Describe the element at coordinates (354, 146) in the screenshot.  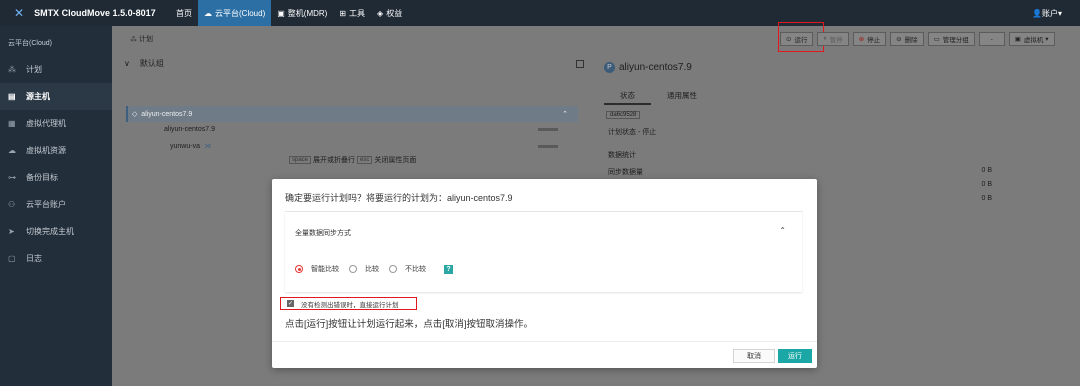
I see `list-item: yunwu-va ⋊` at that location.